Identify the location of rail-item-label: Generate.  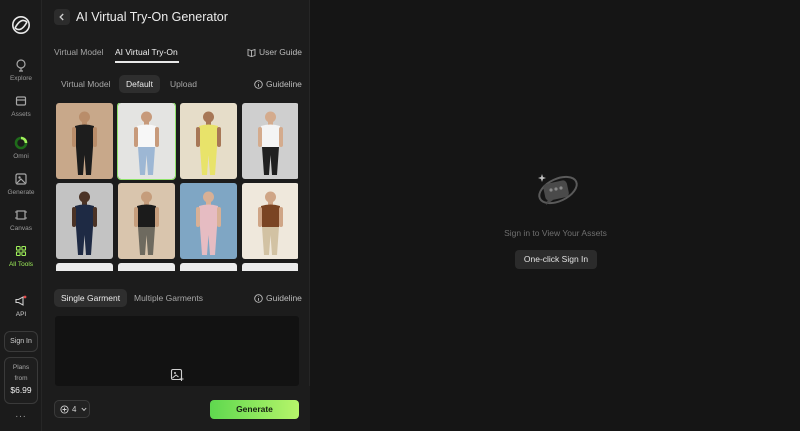
(21, 192).